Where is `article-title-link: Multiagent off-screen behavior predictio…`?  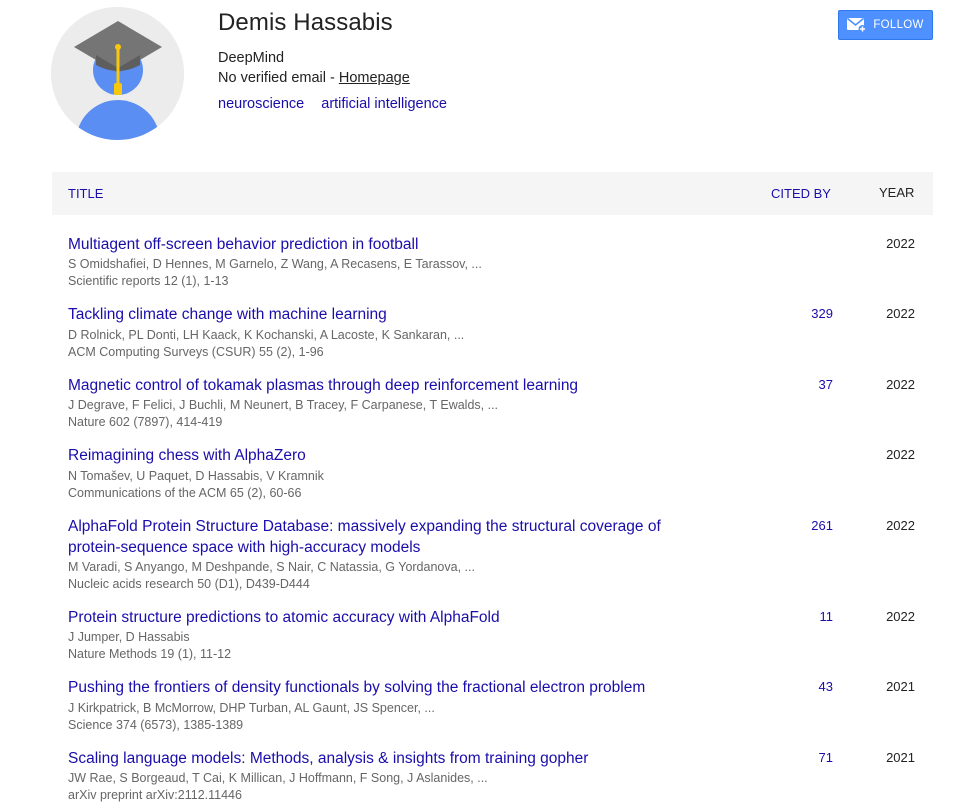
article-title-link: Multiagent off-screen behavior predictio… is located at coordinates (388, 244).